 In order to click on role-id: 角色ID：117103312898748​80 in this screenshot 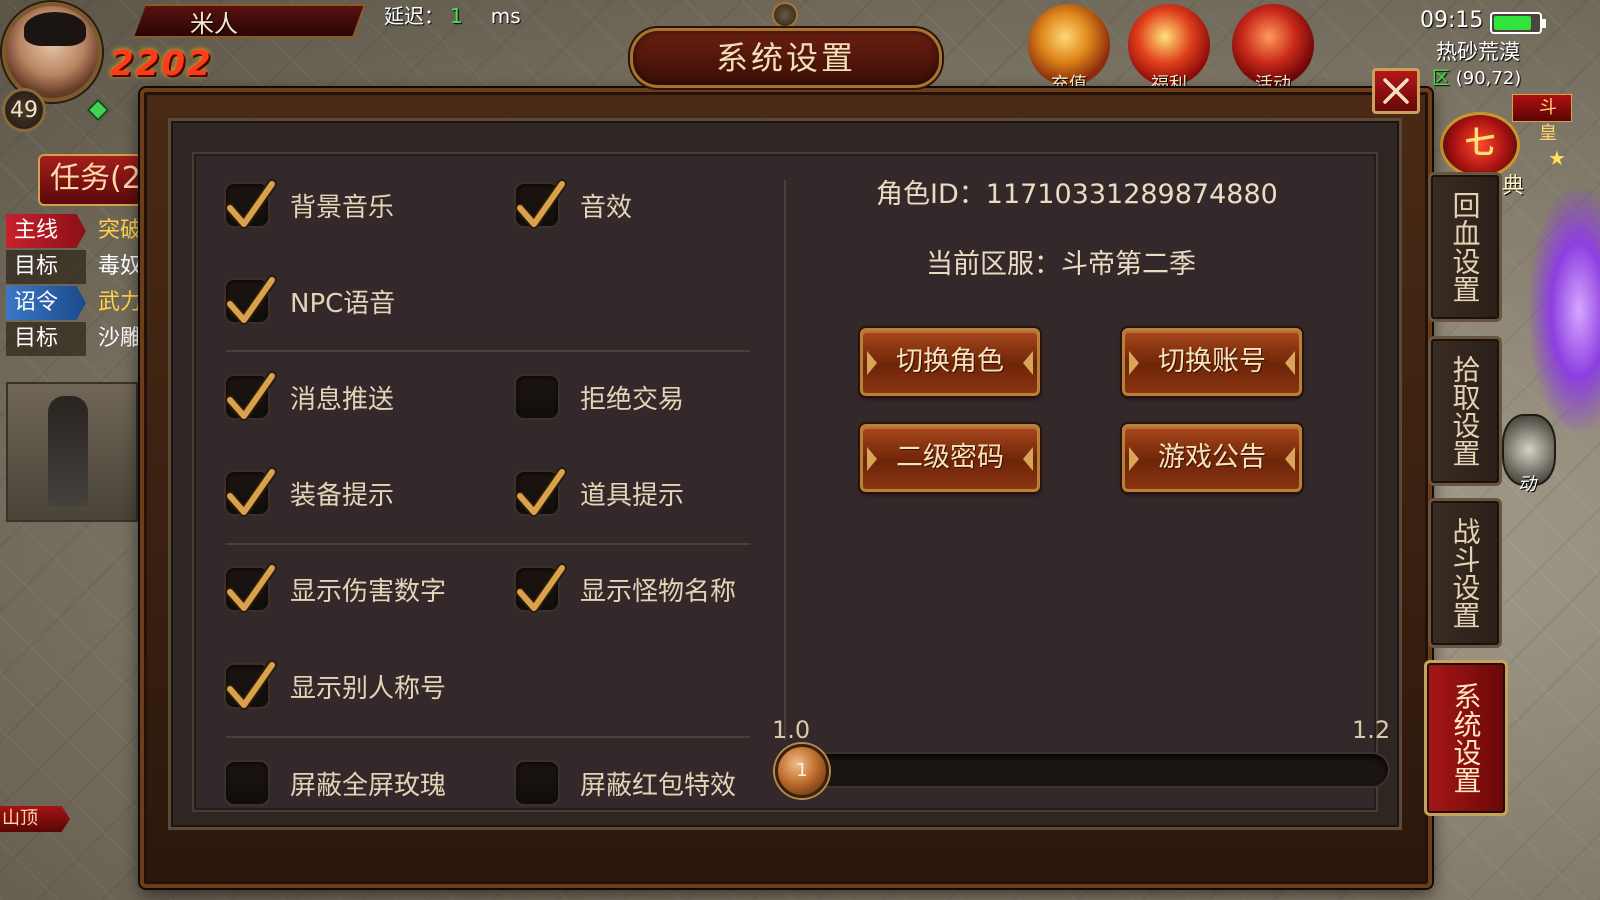, I will do `click(1077, 194)`.